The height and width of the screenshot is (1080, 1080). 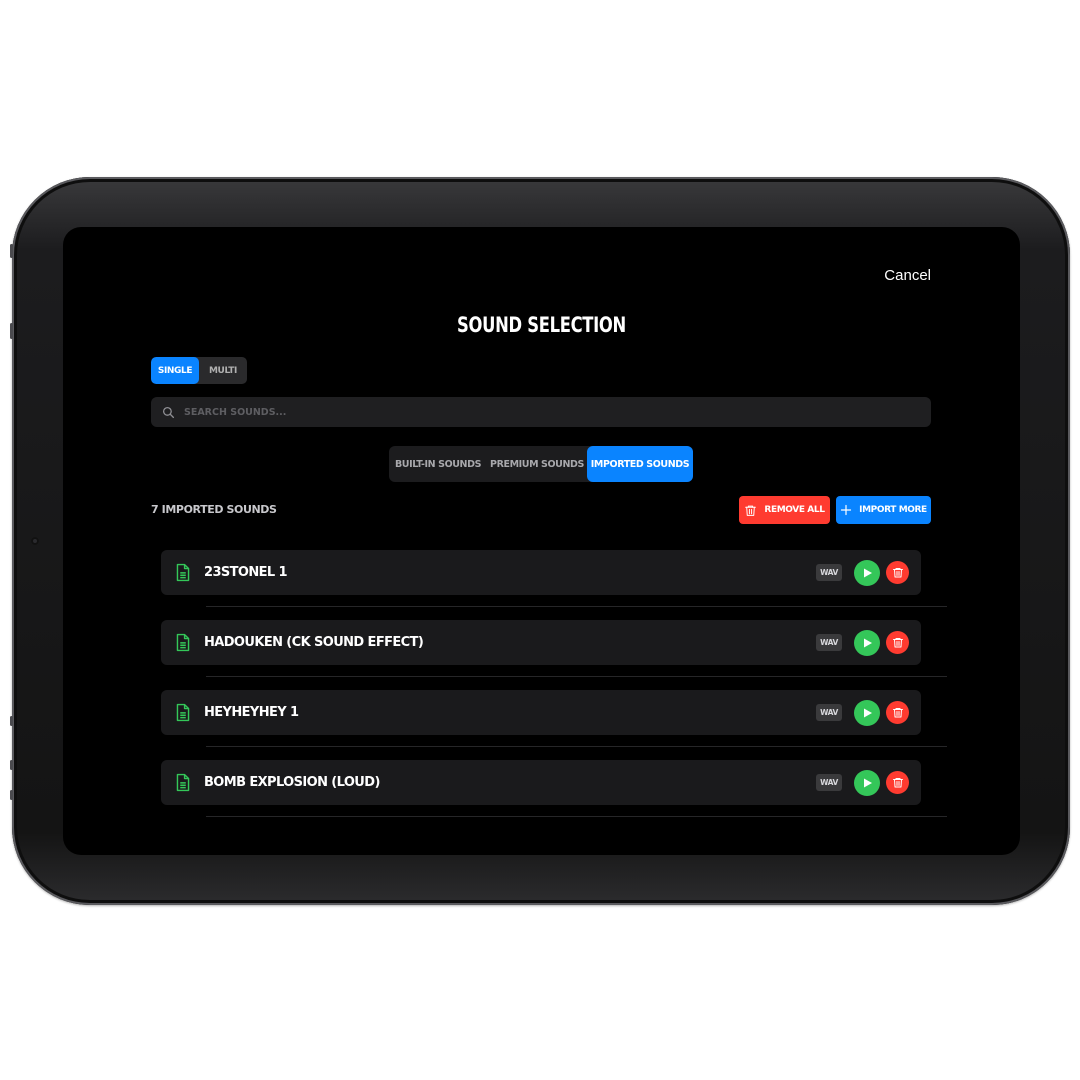 I want to click on sound-name: Hadouken (CK Sound Effect), so click(x=314, y=642).